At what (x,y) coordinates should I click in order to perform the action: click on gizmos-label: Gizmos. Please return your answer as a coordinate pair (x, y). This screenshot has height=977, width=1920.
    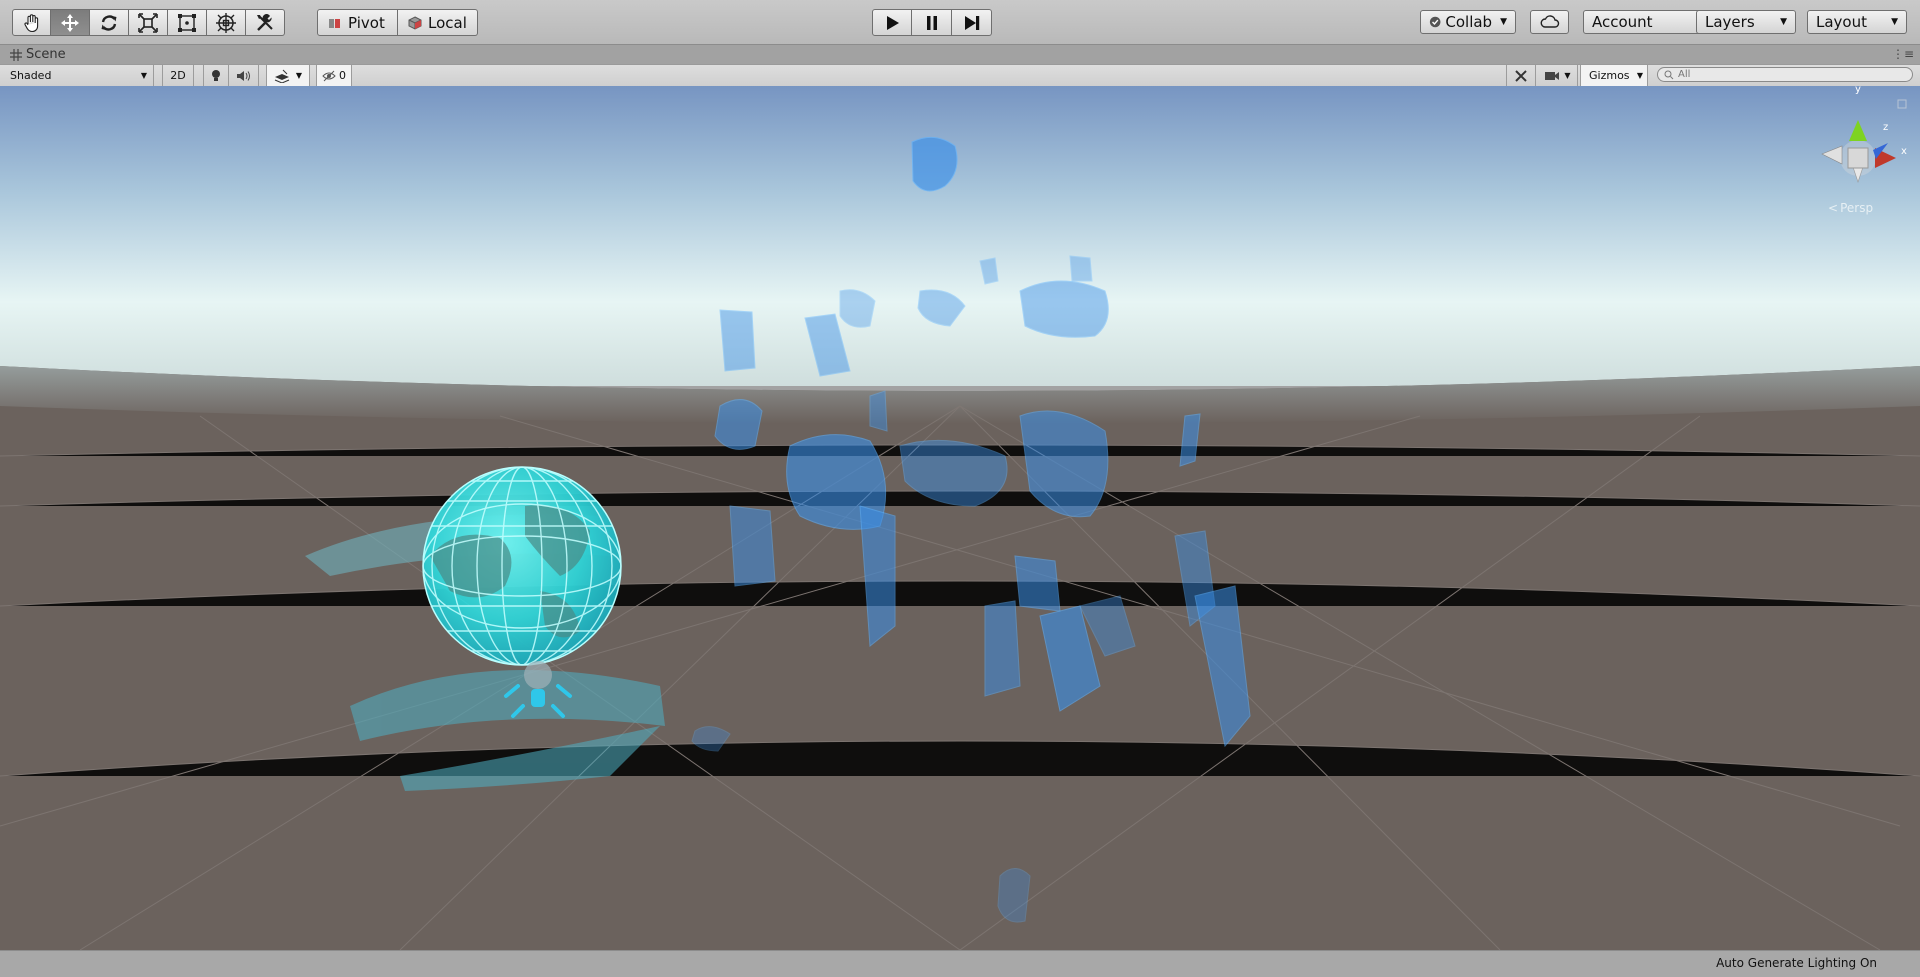
    Looking at the image, I should click on (1609, 75).